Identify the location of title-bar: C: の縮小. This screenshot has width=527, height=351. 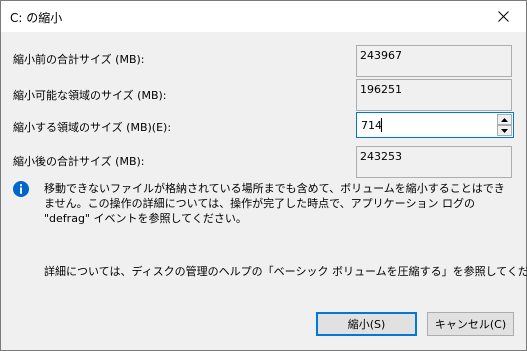
(263, 16).